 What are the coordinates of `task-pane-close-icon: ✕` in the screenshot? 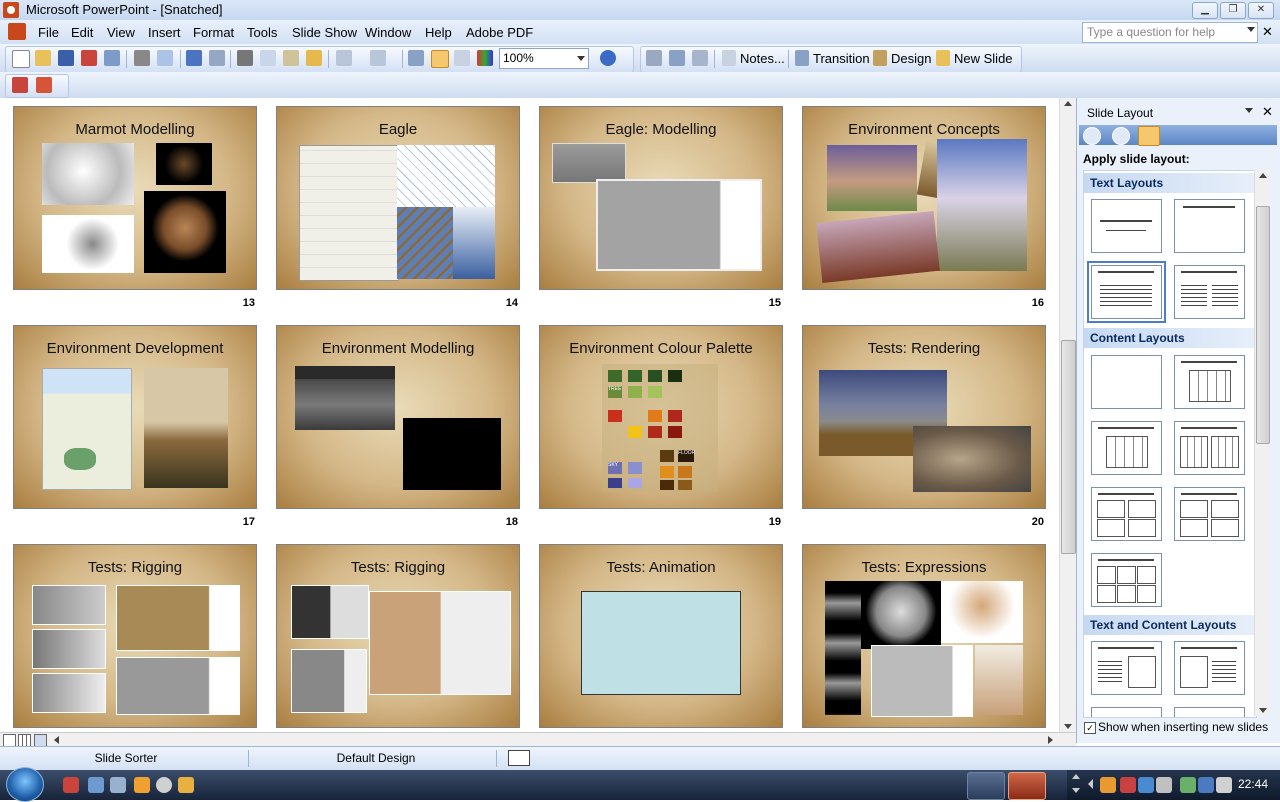 It's located at (1267, 112).